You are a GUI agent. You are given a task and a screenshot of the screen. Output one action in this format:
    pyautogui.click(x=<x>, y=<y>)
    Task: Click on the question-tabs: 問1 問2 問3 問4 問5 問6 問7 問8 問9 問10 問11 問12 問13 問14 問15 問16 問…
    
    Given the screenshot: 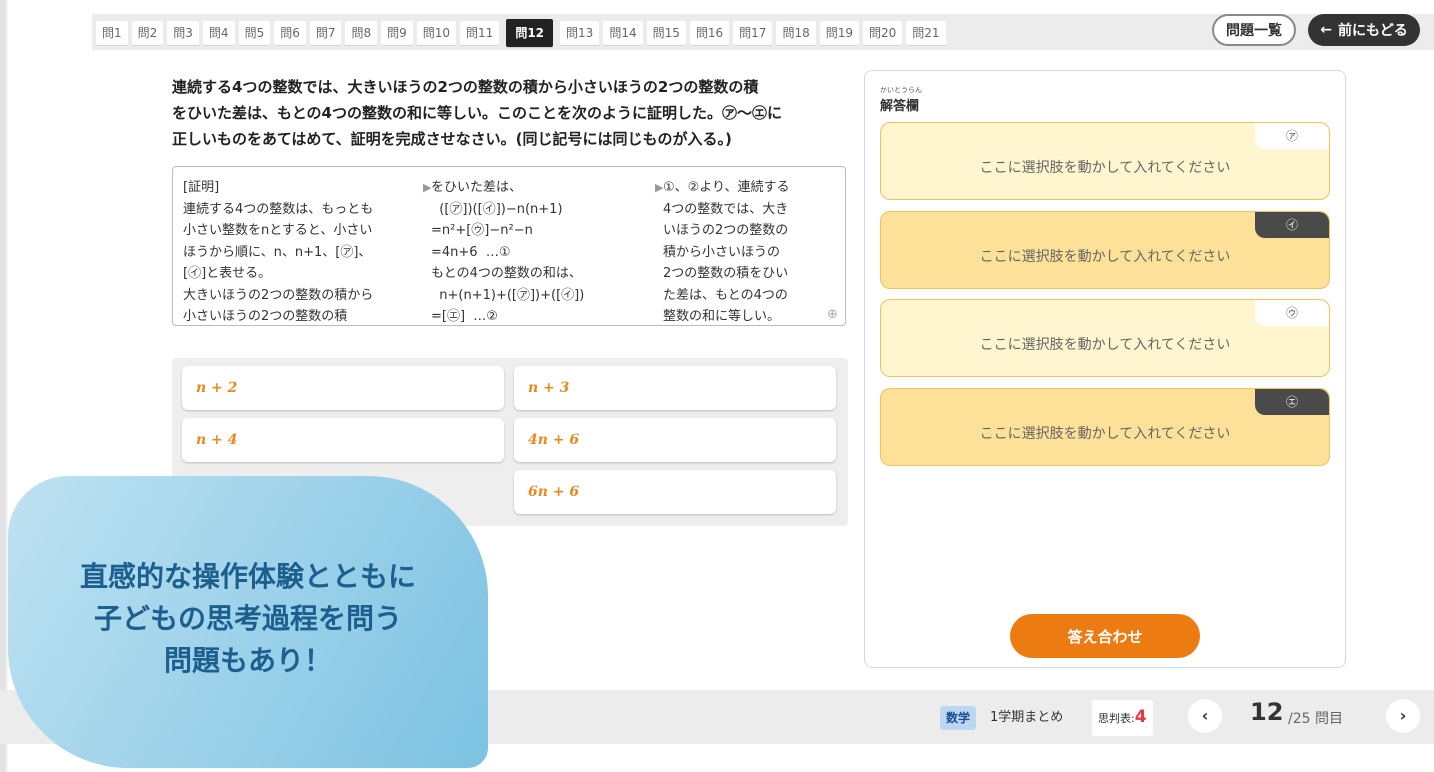 What is the action you would take?
    pyautogui.click(x=521, y=33)
    